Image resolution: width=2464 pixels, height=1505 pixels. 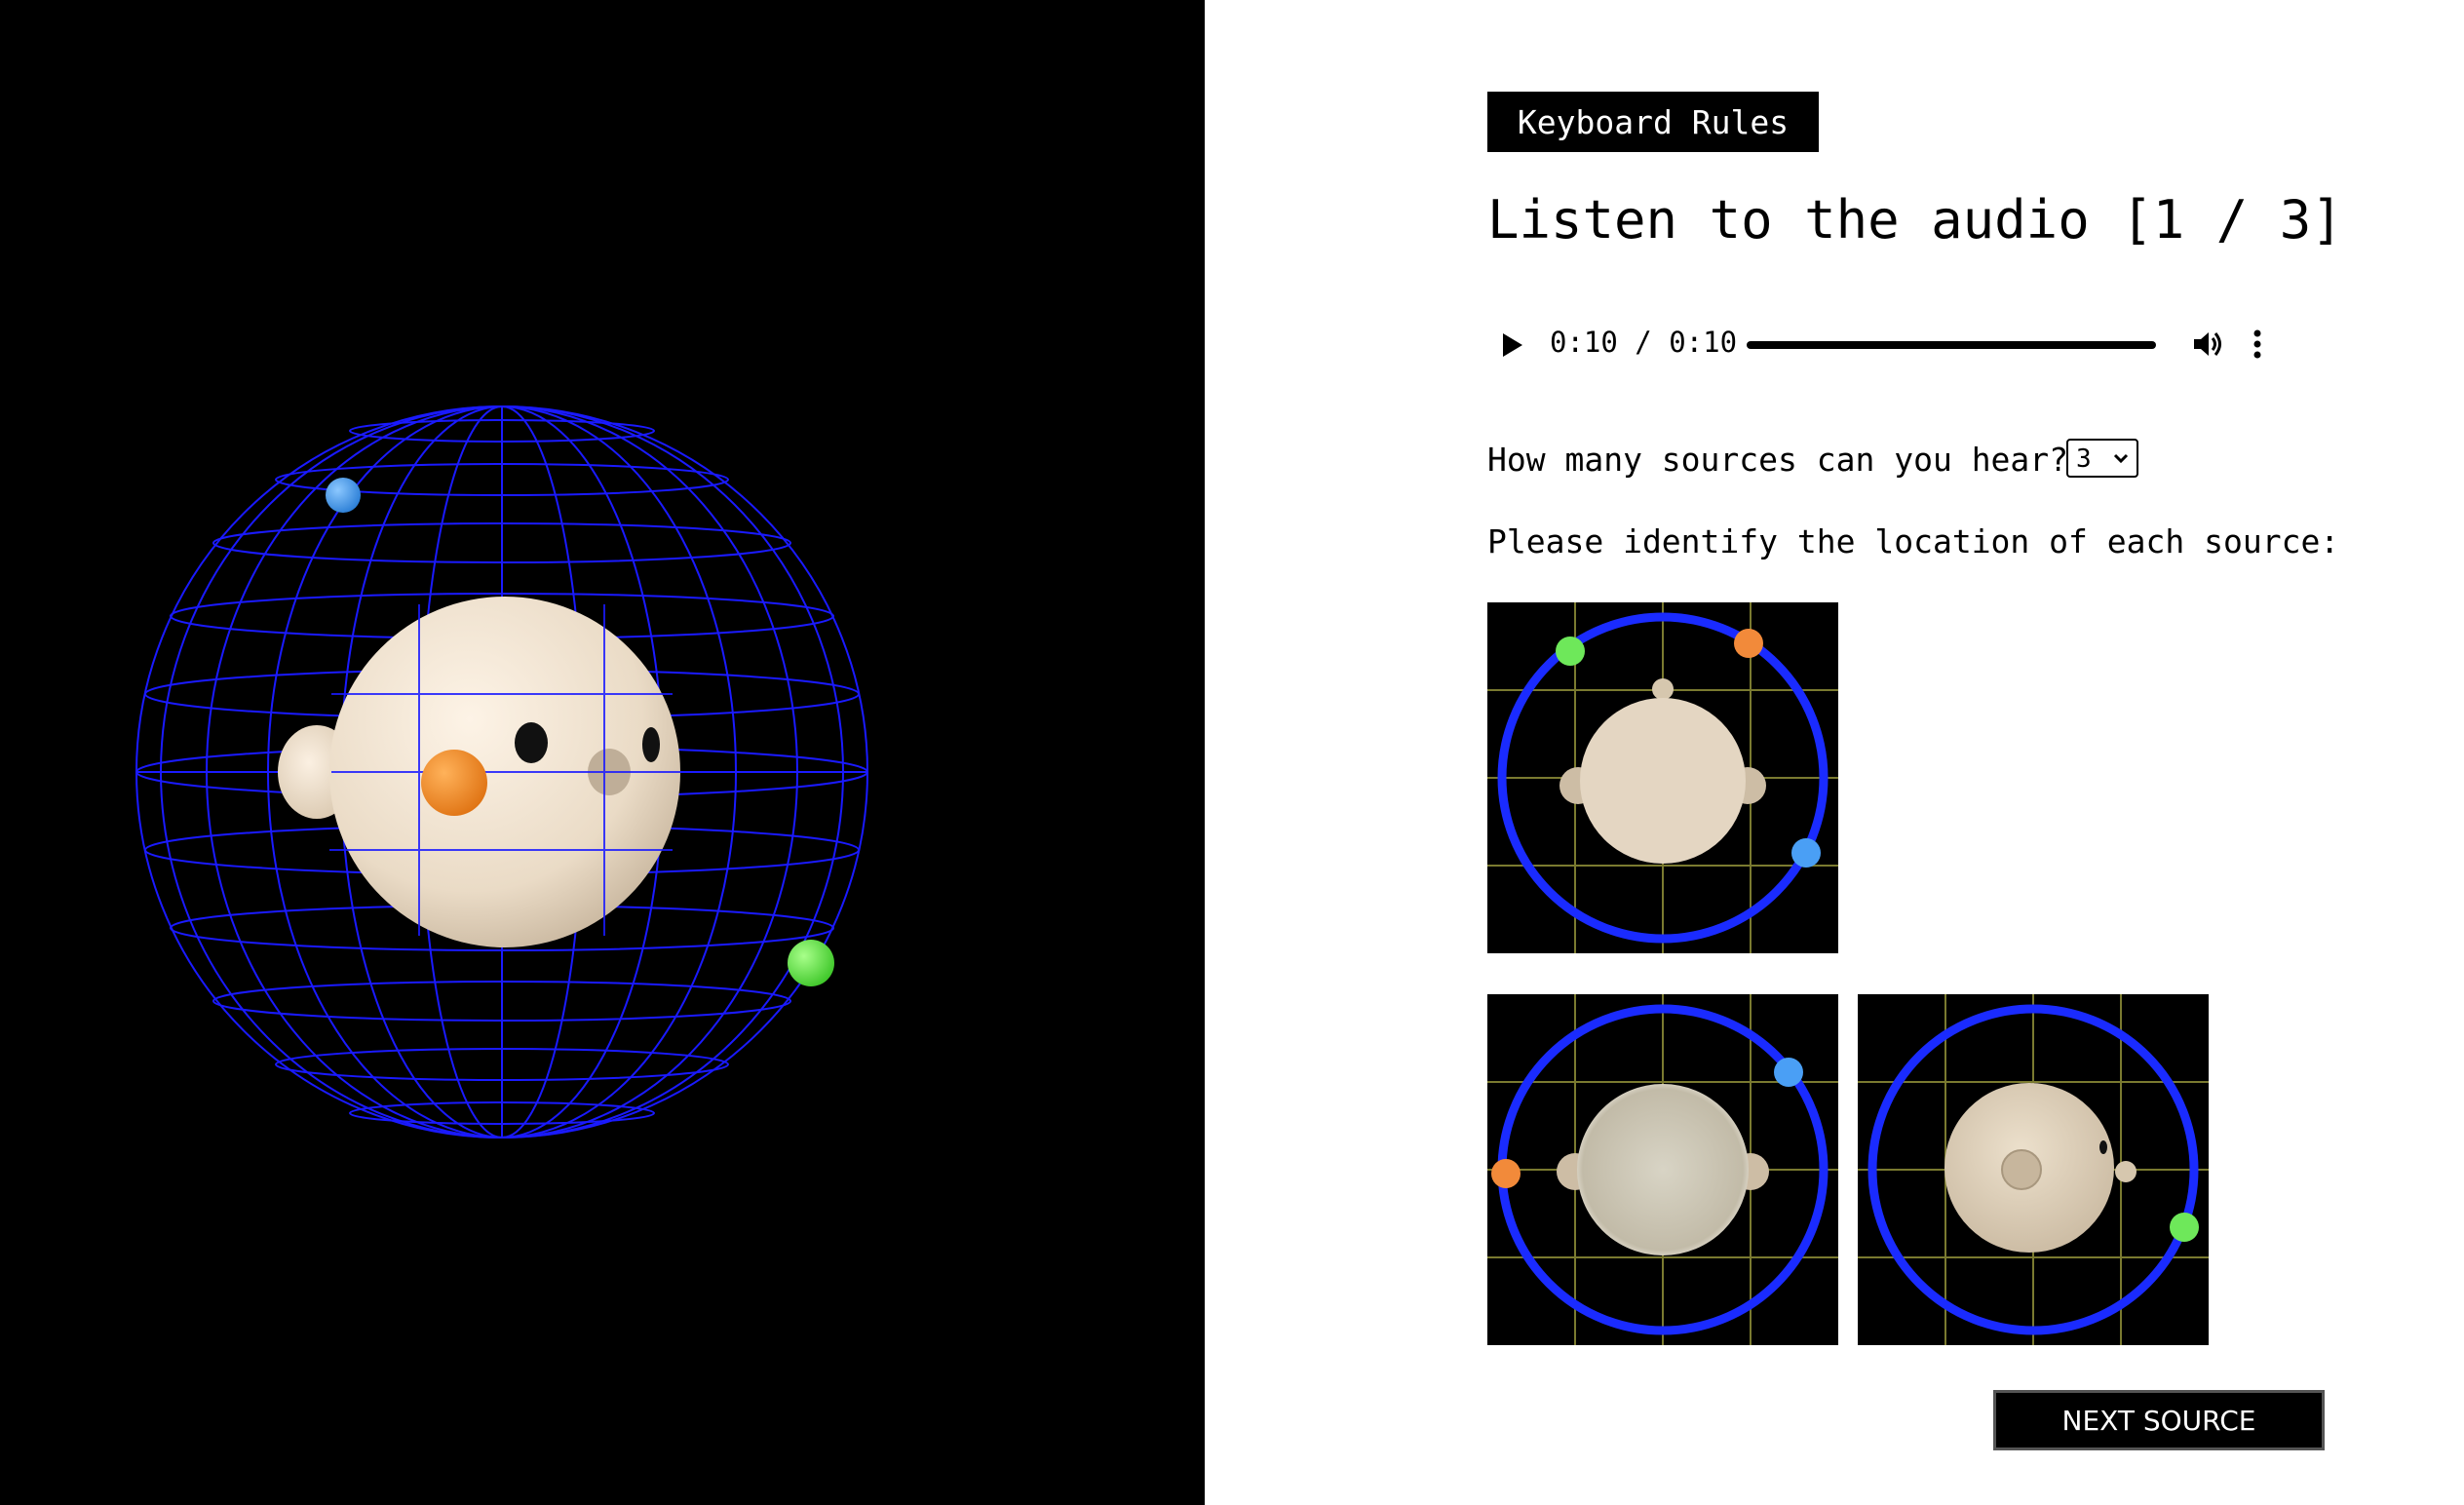 What do you see at coordinates (2207, 346) in the screenshot?
I see `volume-icon` at bounding box center [2207, 346].